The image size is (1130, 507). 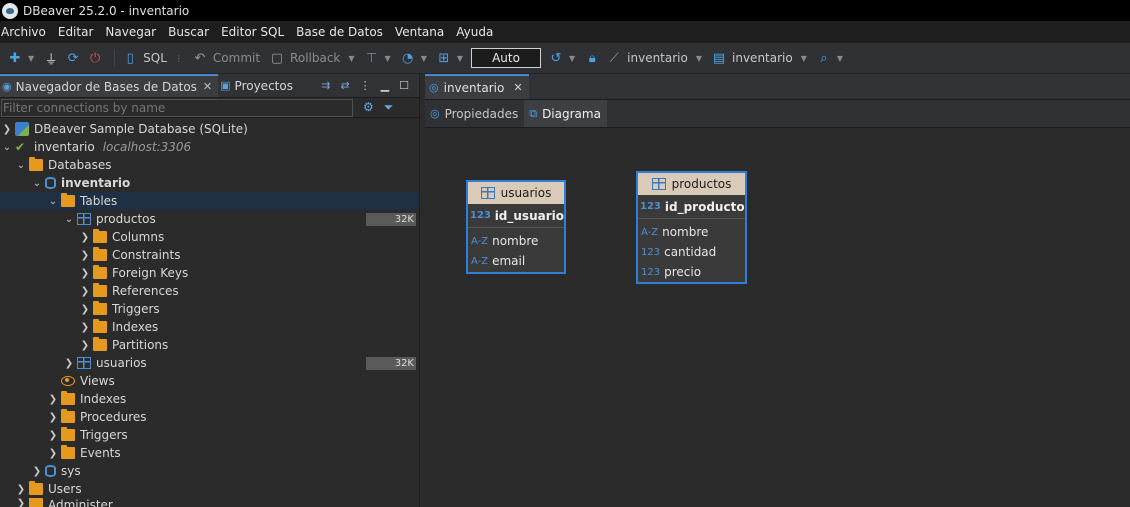 I want to click on tree-item-table-productos: ⌄ productos 32K, so click(x=209, y=219).